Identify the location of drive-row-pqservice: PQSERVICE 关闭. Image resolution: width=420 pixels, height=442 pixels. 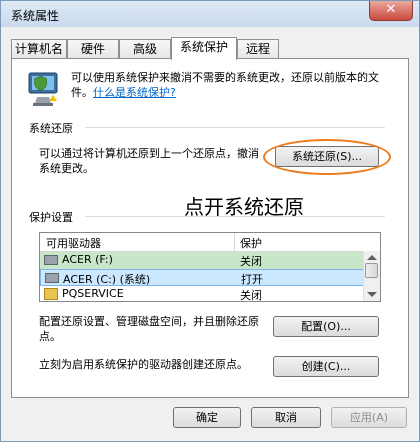
(202, 293).